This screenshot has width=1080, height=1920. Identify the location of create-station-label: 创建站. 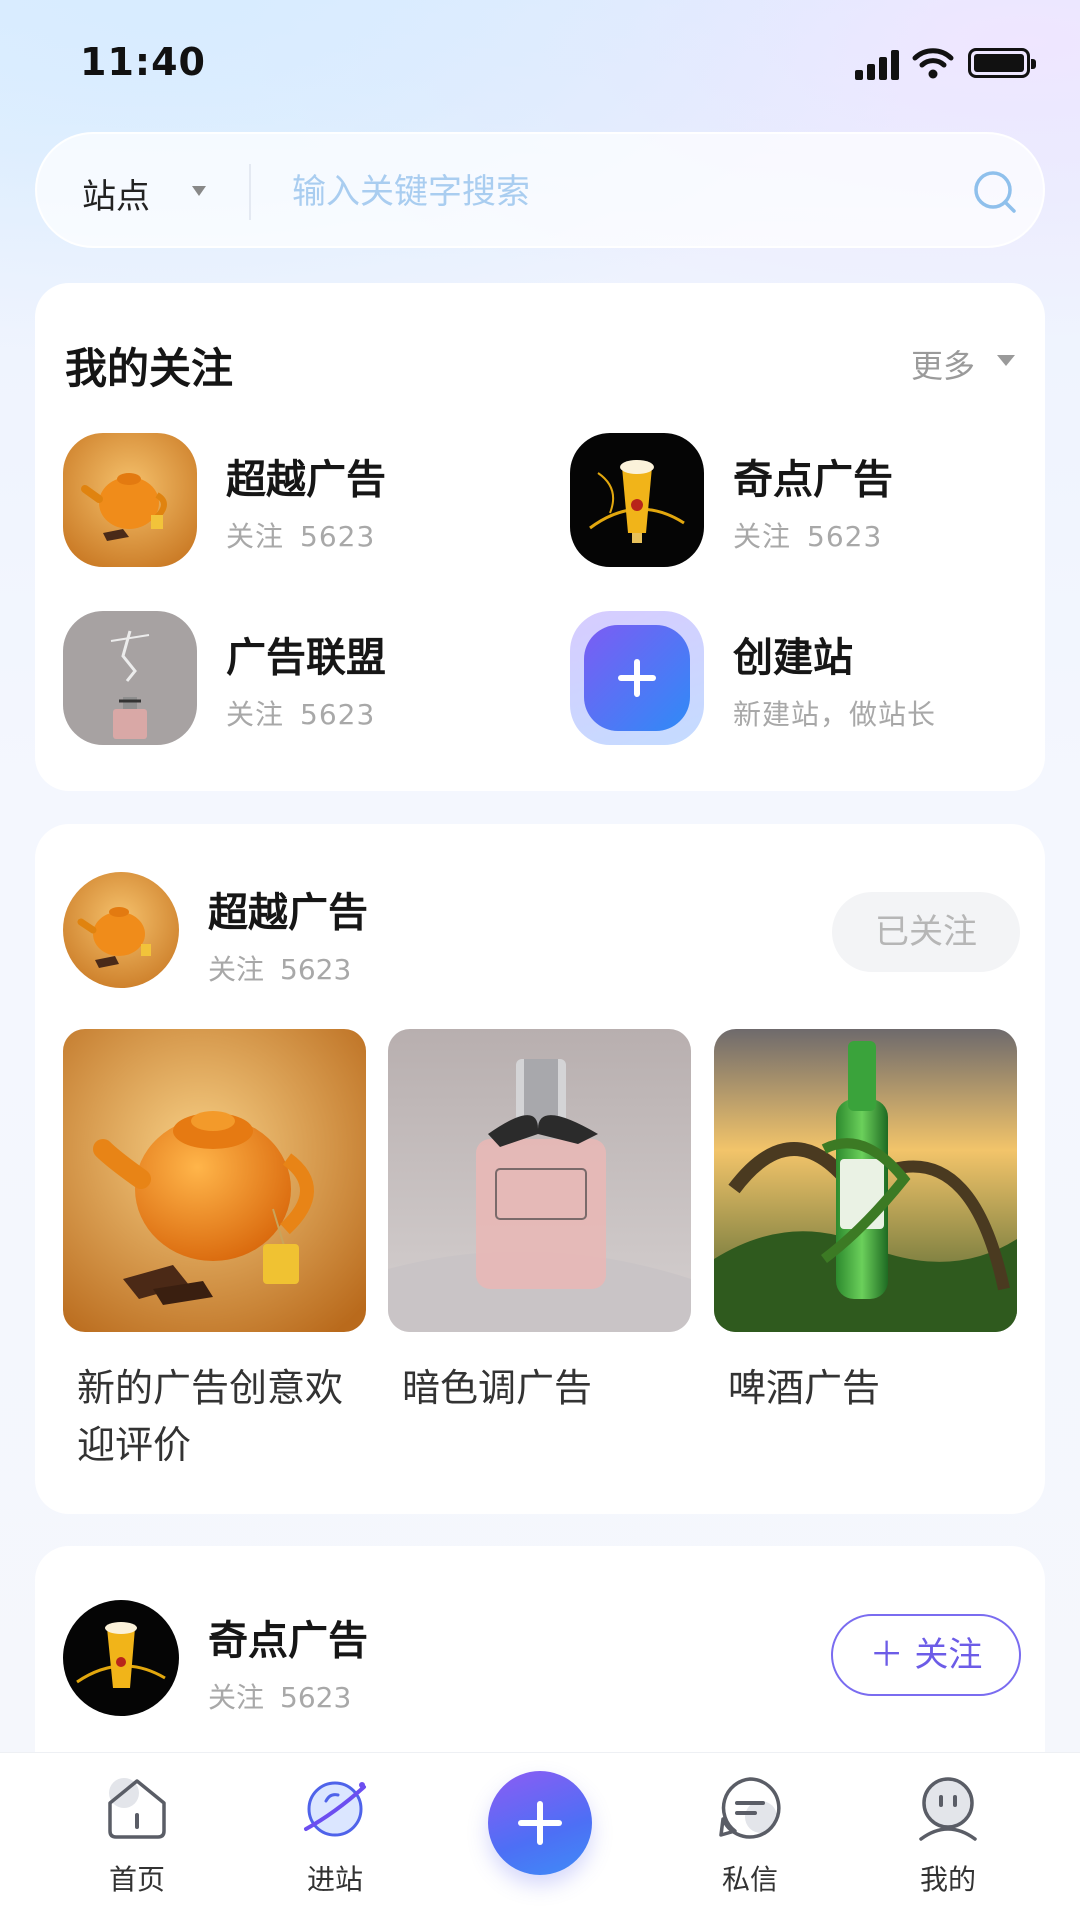
(793, 658).